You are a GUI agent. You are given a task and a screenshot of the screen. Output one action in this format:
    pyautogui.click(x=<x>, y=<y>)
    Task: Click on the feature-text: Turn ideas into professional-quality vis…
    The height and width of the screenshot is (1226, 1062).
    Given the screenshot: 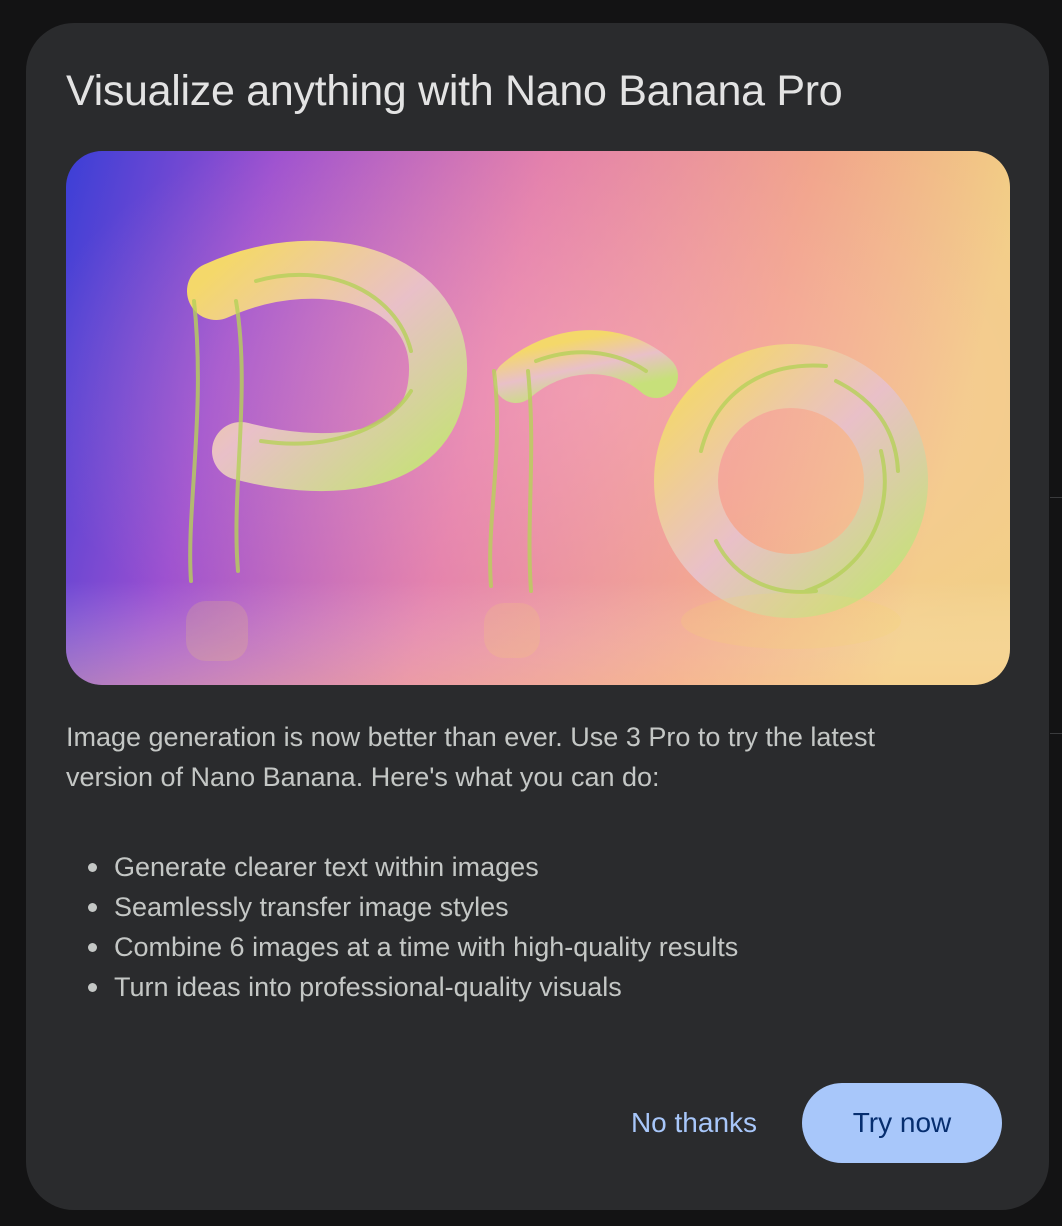 What is the action you would take?
    pyautogui.click(x=368, y=987)
    